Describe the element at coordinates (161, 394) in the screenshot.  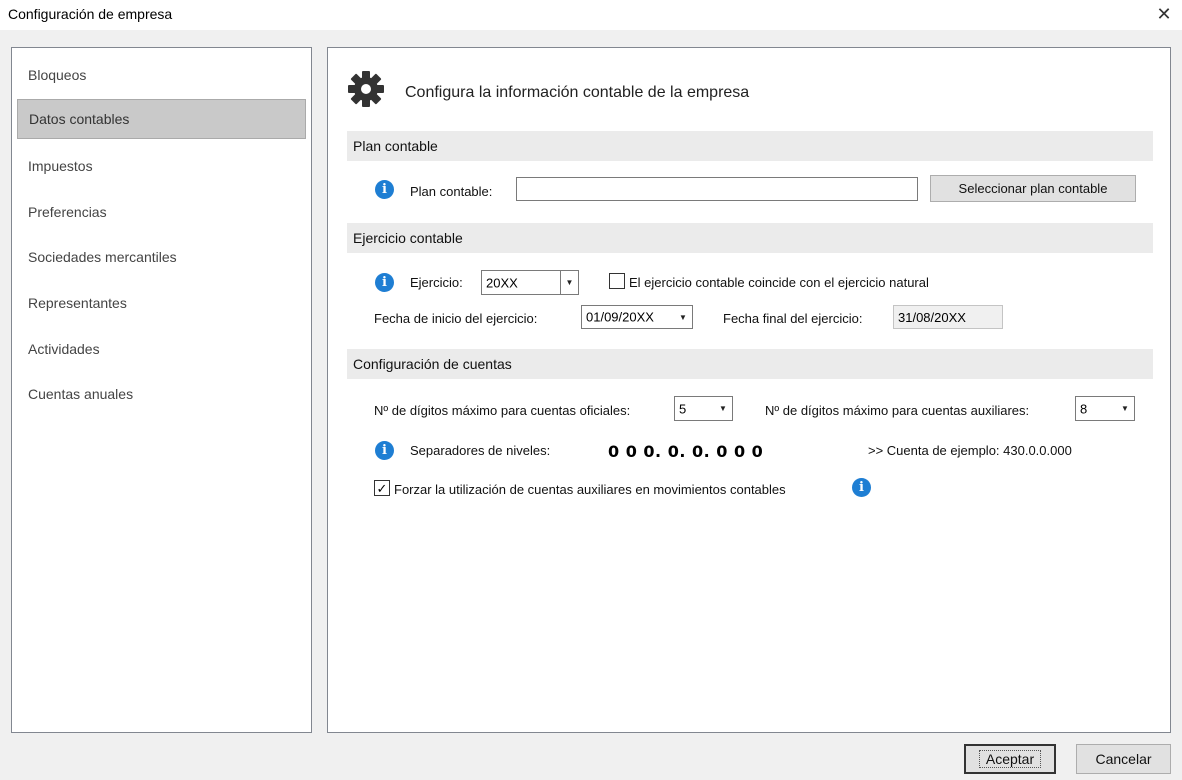
I see `sidebar-item-cuentas-anuales: Cuentas anuales` at that location.